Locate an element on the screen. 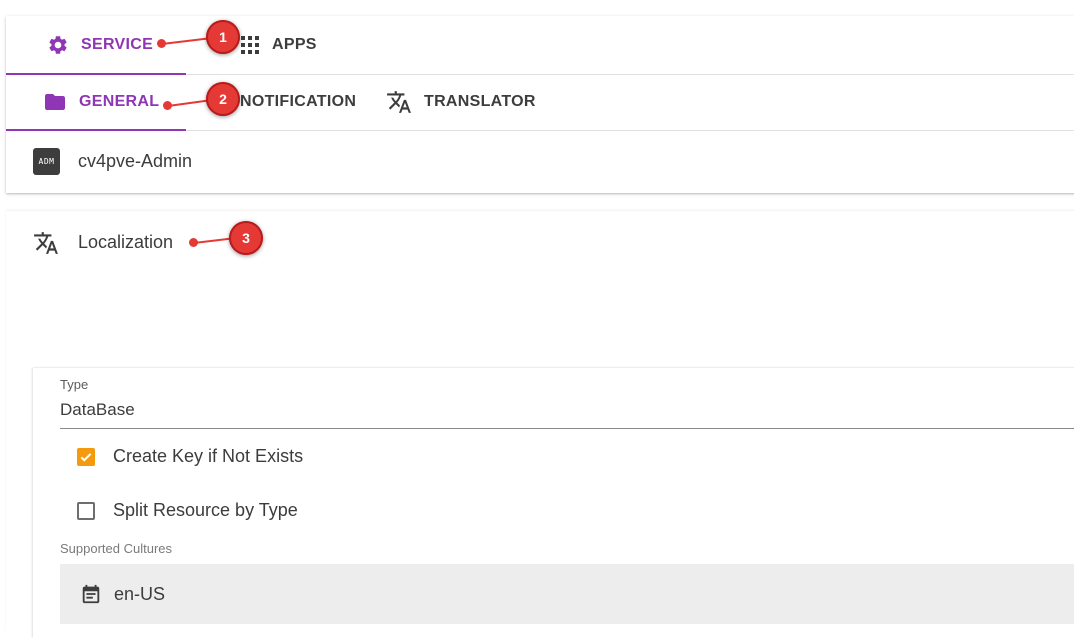 The width and height of the screenshot is (1074, 638). tab-notification-label: NOTIFICATION is located at coordinates (298, 101).